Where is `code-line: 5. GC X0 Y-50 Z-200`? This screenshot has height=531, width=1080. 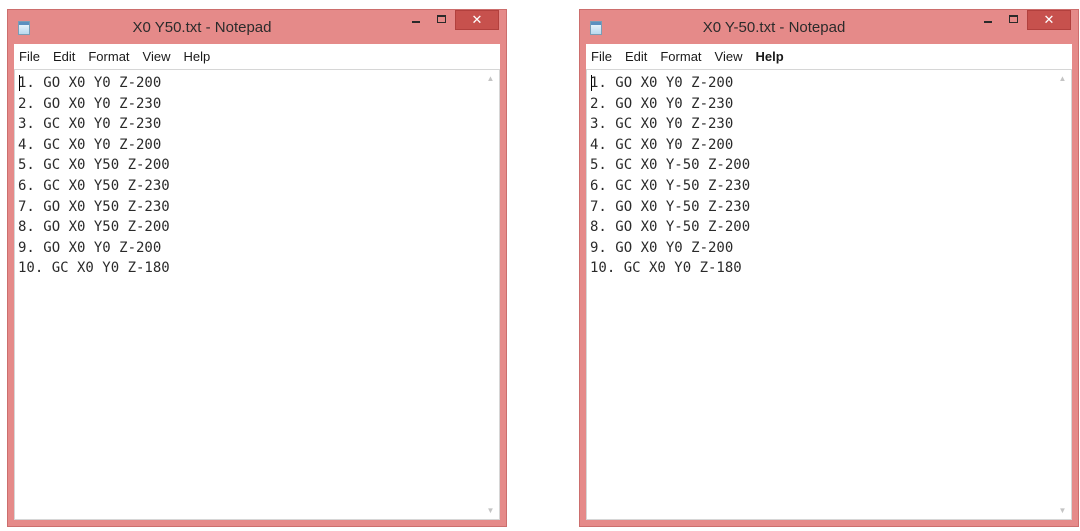 code-line: 5. GC X0 Y-50 Z-200 is located at coordinates (670, 165).